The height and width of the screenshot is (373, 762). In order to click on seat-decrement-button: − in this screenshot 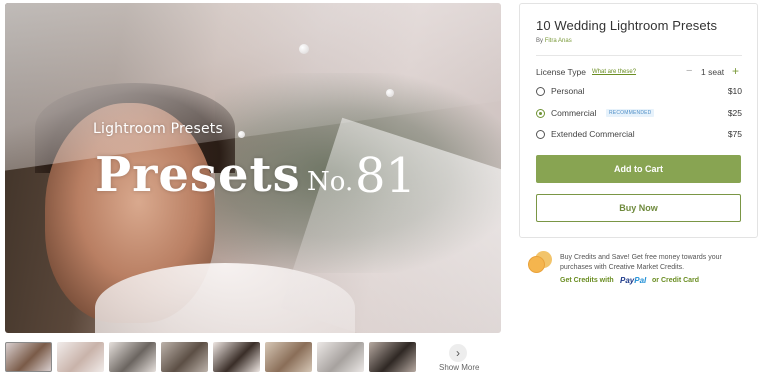, I will do `click(689, 71)`.